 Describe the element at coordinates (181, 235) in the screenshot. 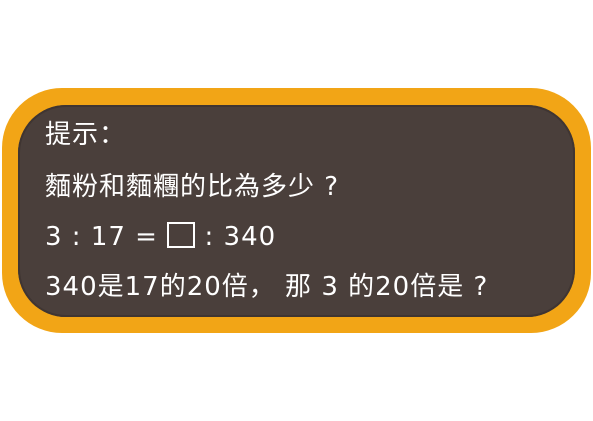

I see `blank-answer-box` at that location.